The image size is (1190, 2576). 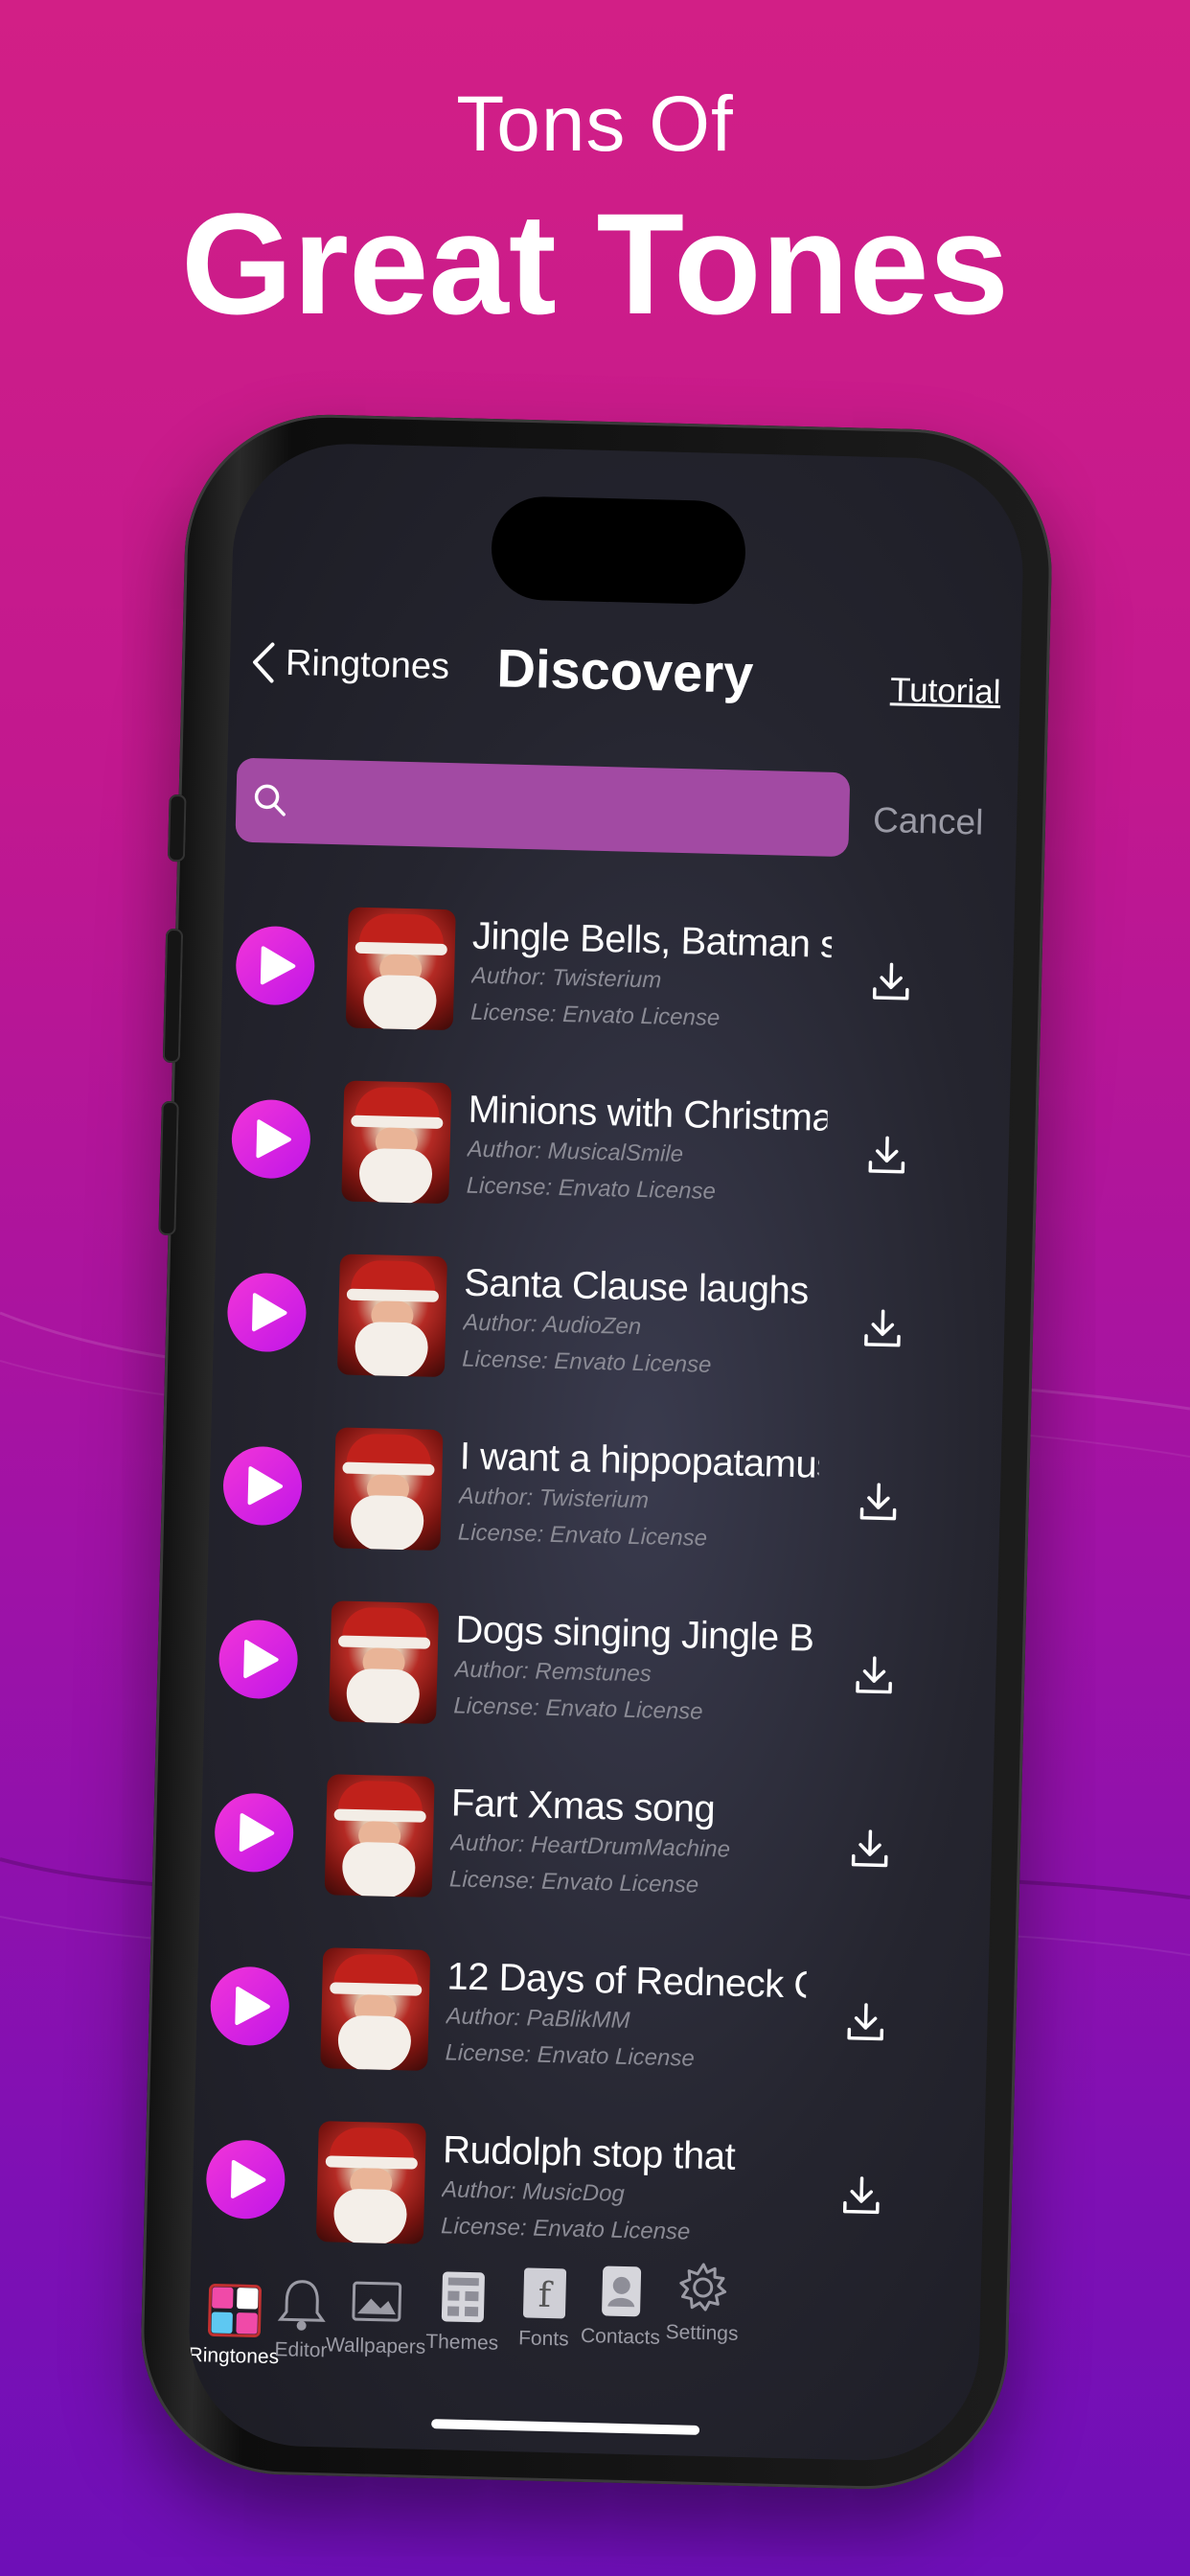 I want to click on dynamic-island, so click(x=619, y=550).